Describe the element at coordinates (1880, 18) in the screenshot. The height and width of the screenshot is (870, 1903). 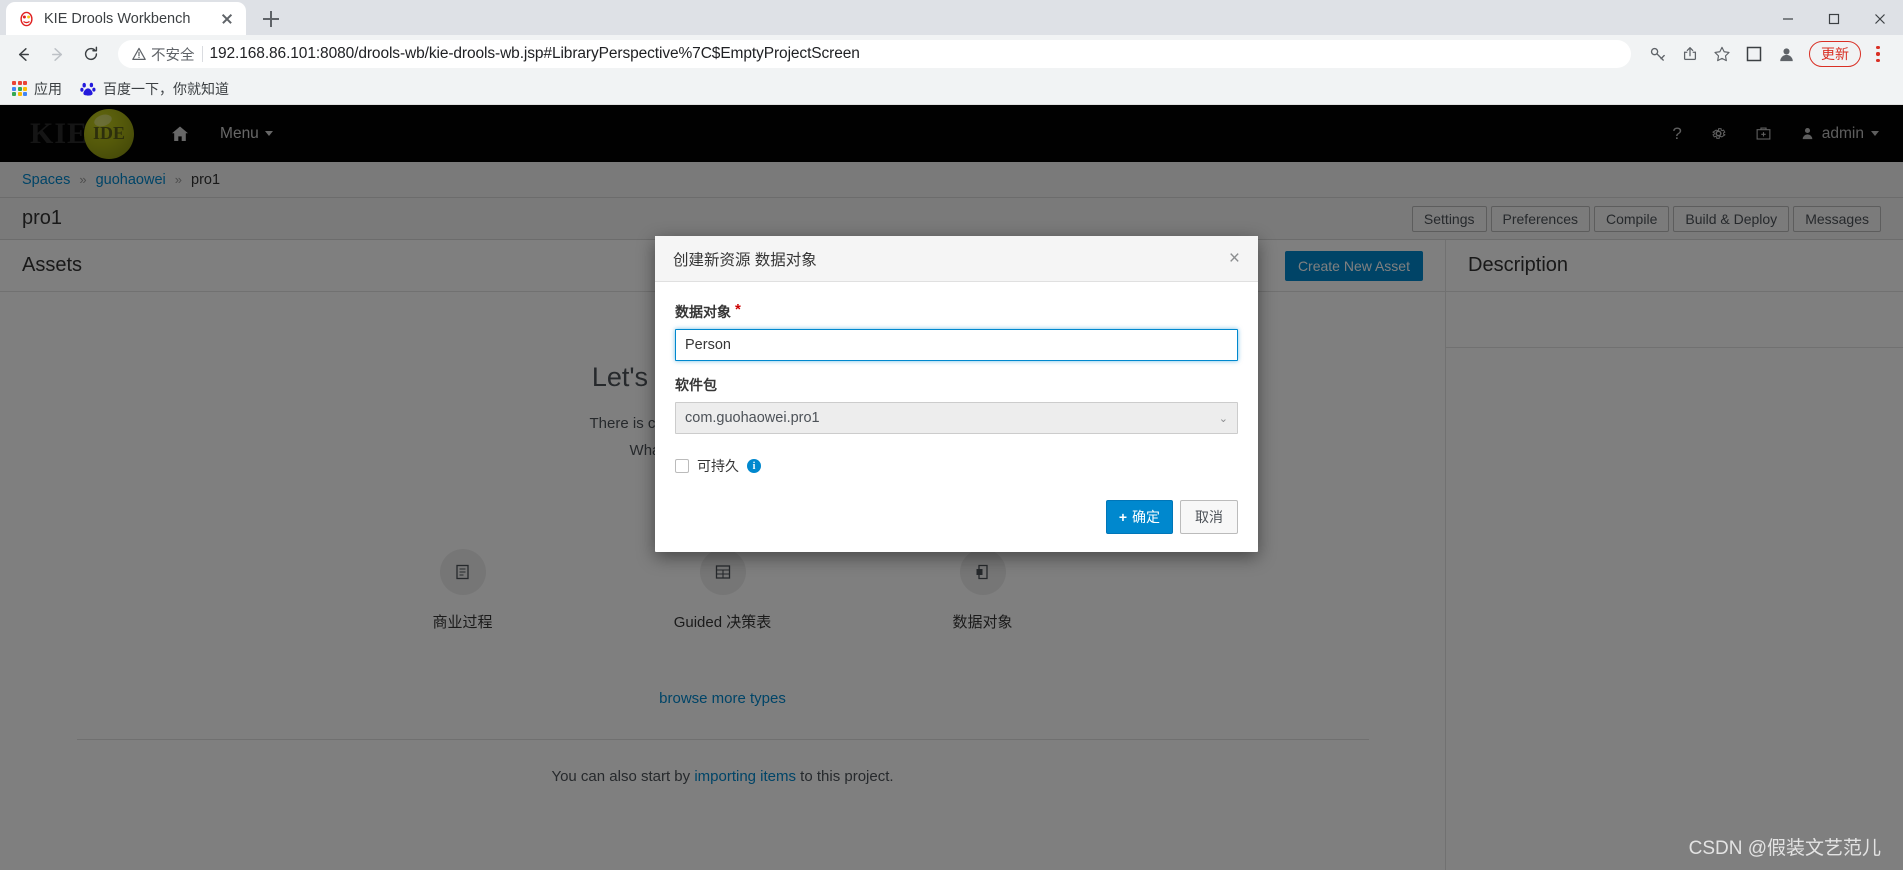
I see `window-close-button` at that location.